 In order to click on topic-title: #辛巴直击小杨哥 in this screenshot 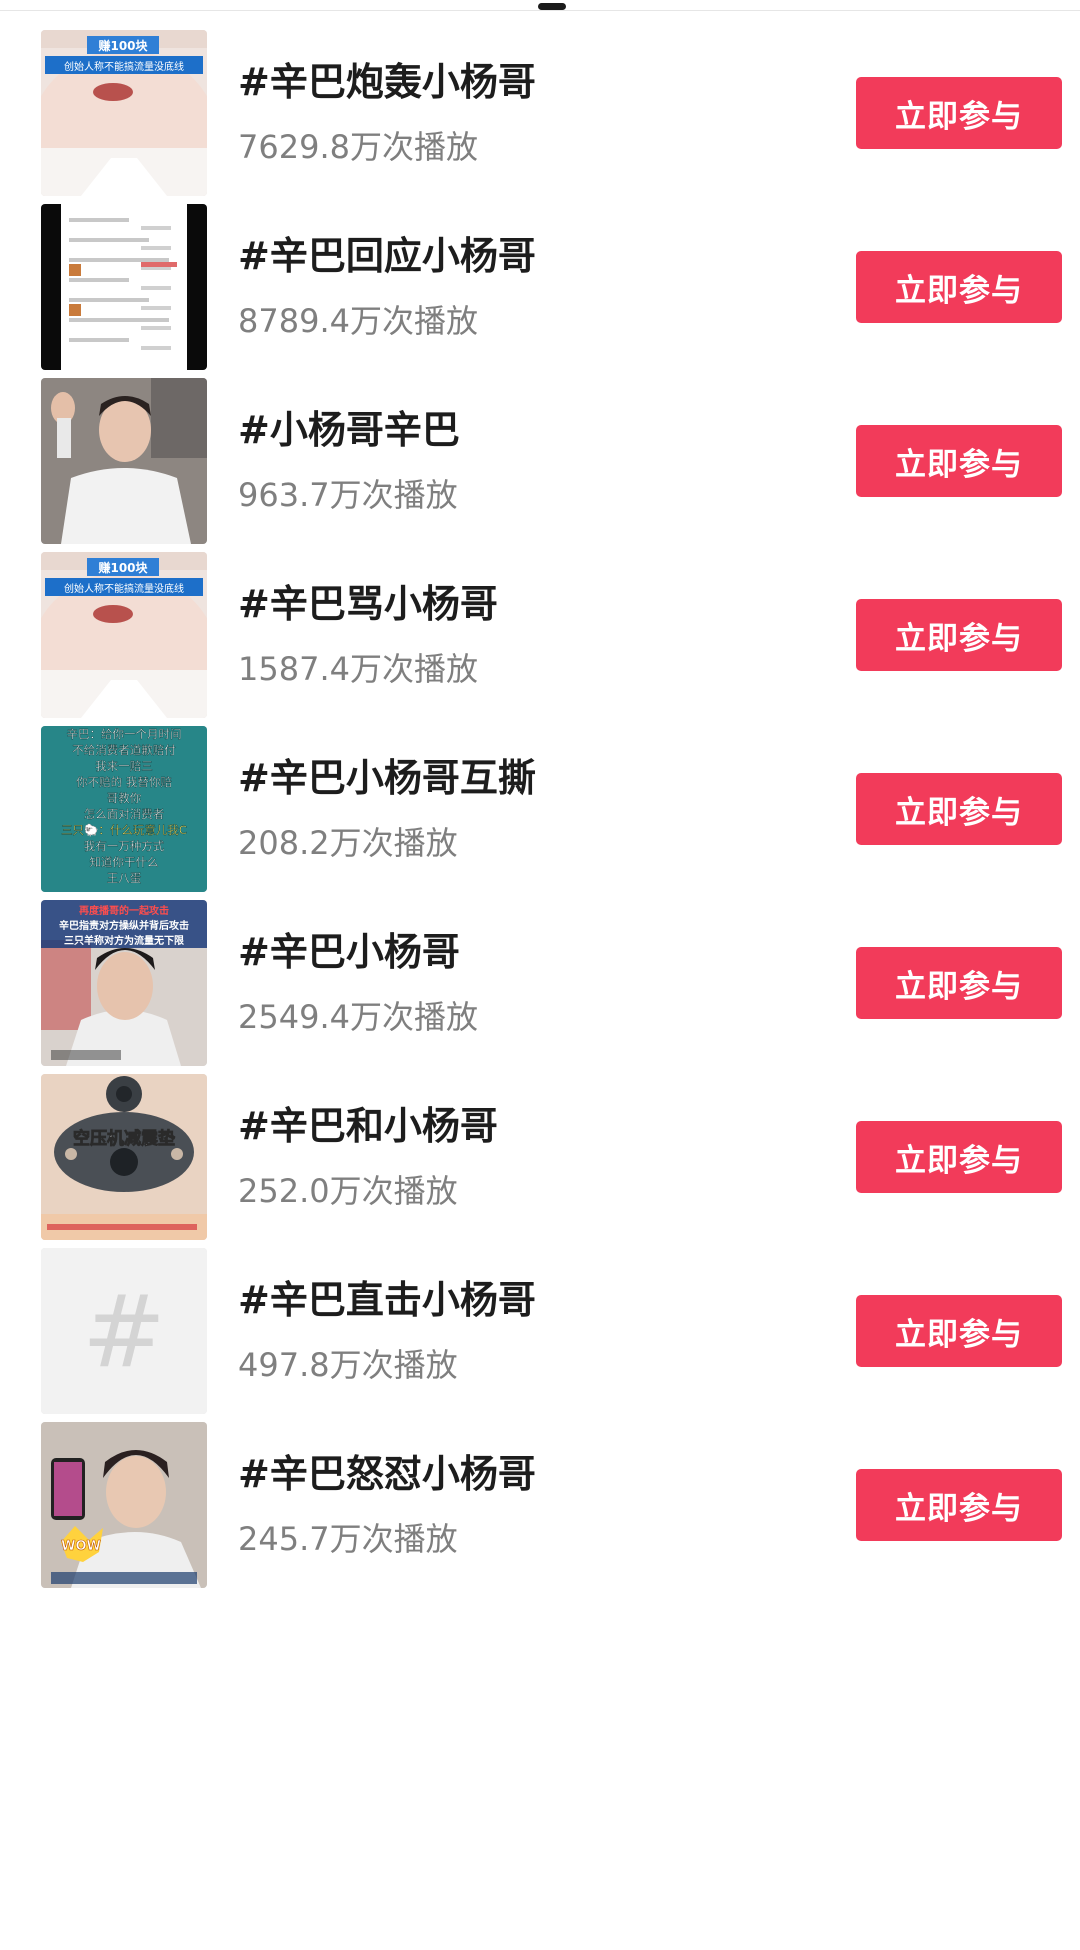, I will do `click(387, 1300)`.